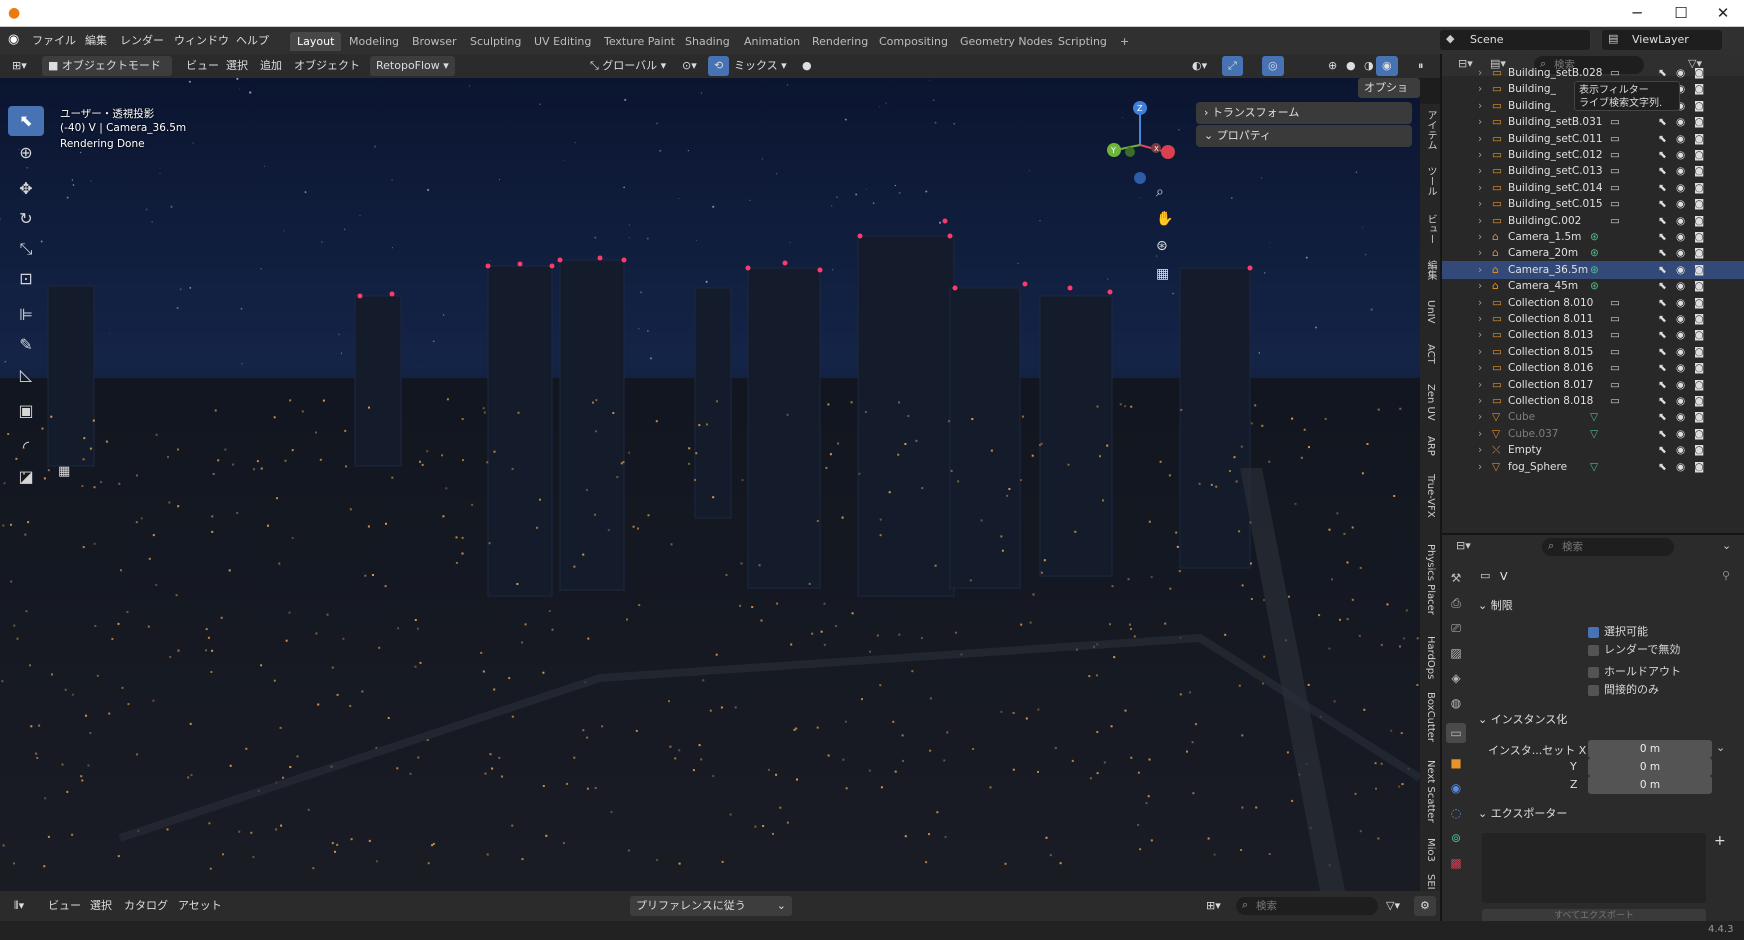 The width and height of the screenshot is (1744, 940). I want to click on tab-uv-editing: UV Editing, so click(562, 41).